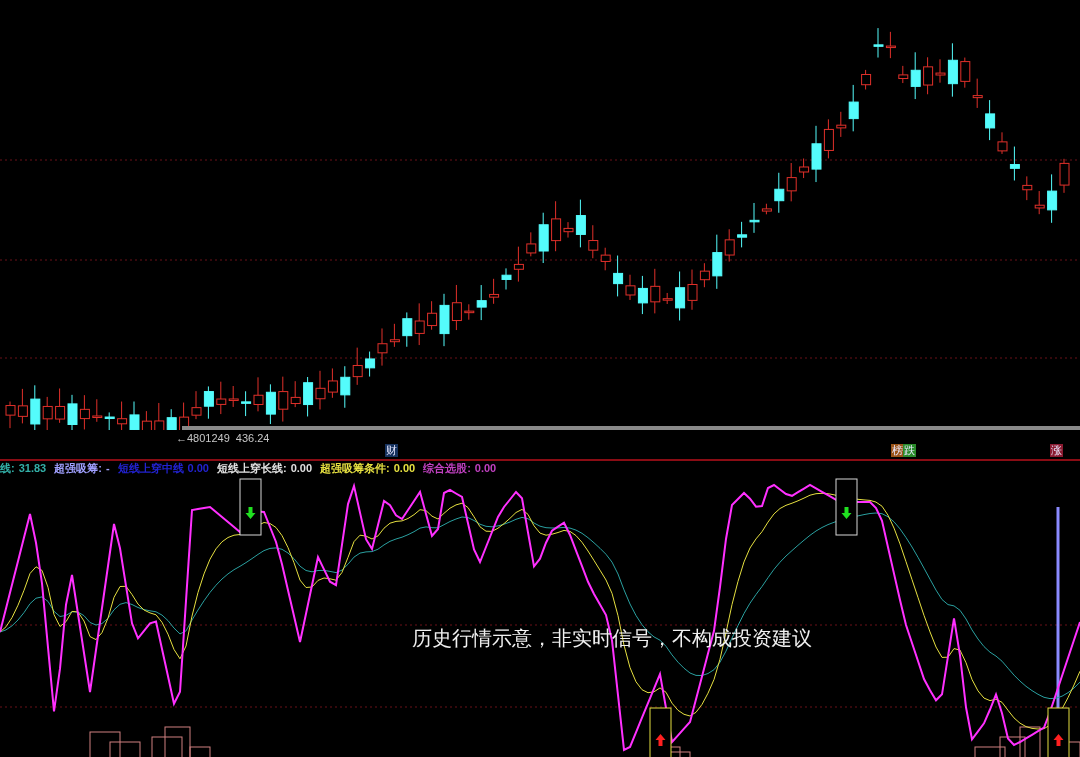 This screenshot has width=1080, height=757. What do you see at coordinates (631, 428) in the screenshot?
I see `scroll-bar` at bounding box center [631, 428].